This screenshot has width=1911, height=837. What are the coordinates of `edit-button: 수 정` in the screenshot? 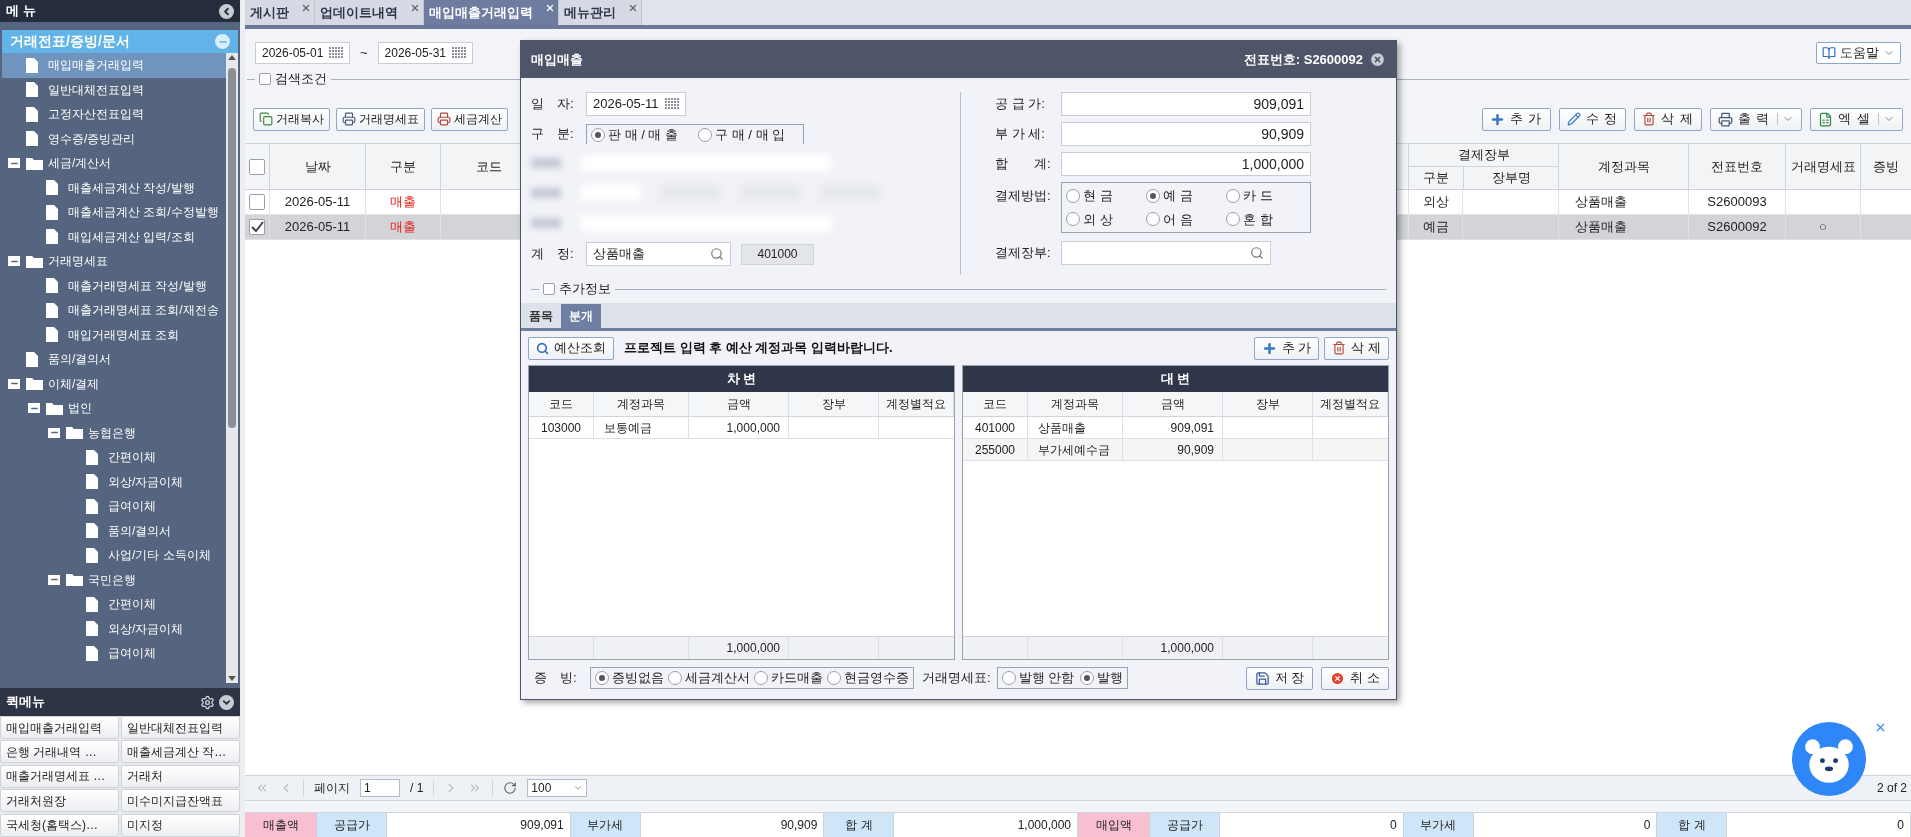 It's located at (1592, 119).